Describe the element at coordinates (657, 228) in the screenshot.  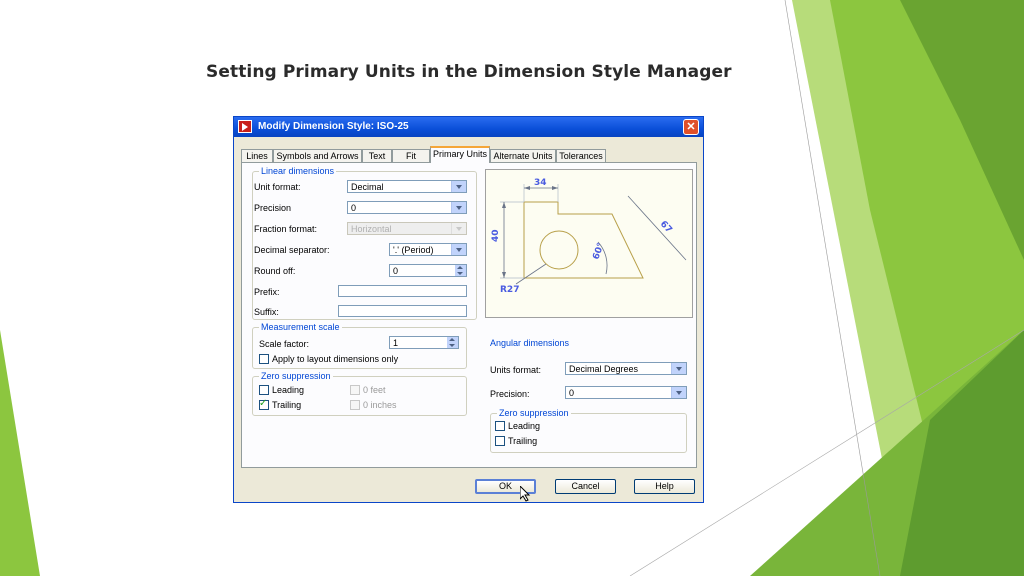
I see `dim-line-diag` at that location.